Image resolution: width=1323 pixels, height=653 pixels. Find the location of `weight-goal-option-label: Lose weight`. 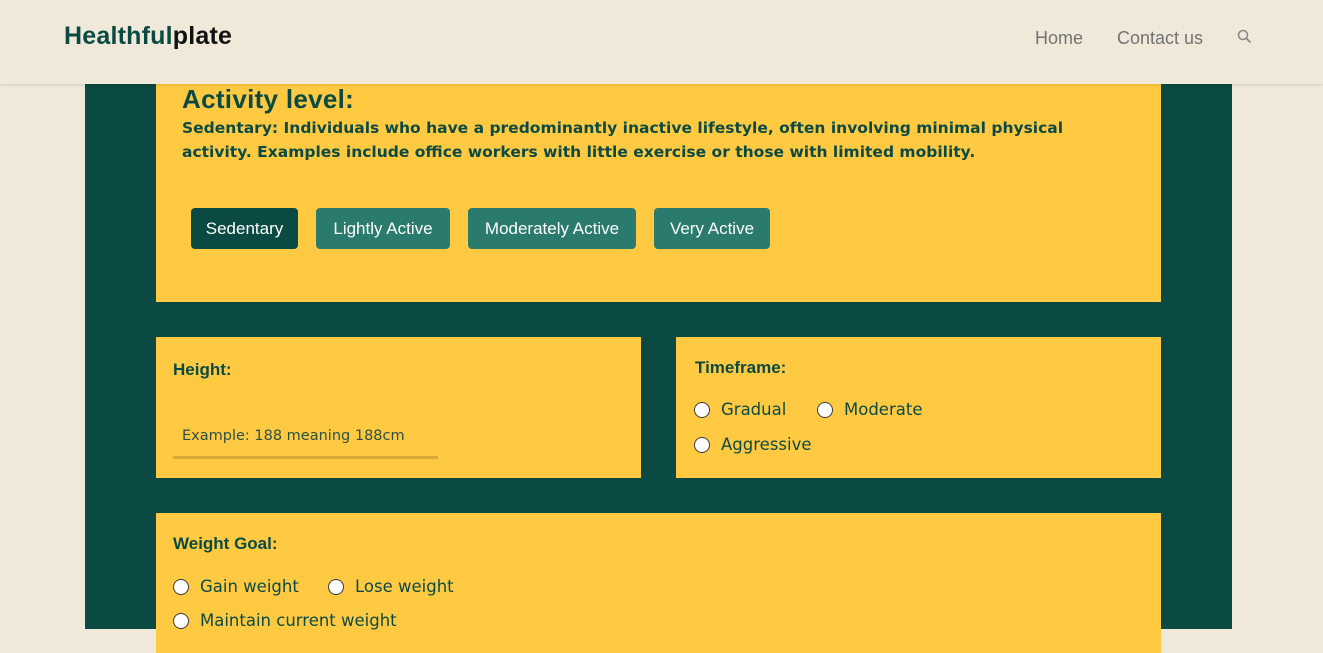

weight-goal-option-label: Lose weight is located at coordinates (404, 586).